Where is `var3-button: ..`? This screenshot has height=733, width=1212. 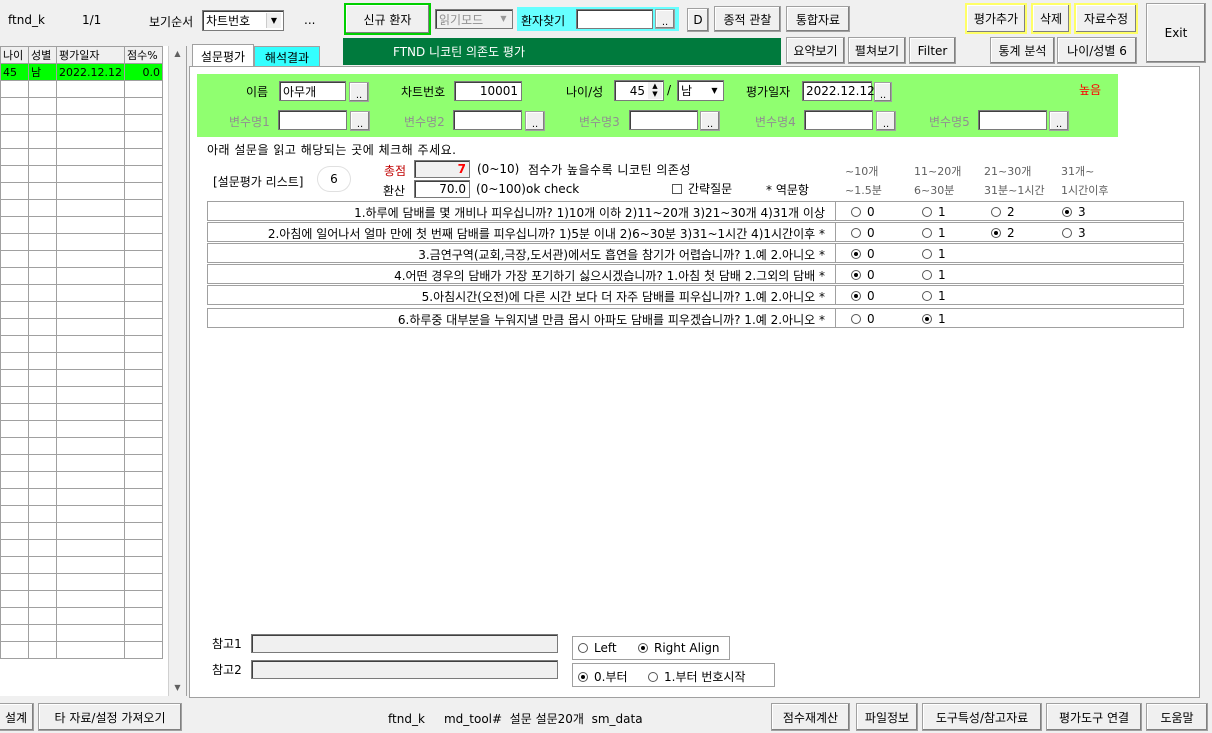 var3-button: .. is located at coordinates (710, 121).